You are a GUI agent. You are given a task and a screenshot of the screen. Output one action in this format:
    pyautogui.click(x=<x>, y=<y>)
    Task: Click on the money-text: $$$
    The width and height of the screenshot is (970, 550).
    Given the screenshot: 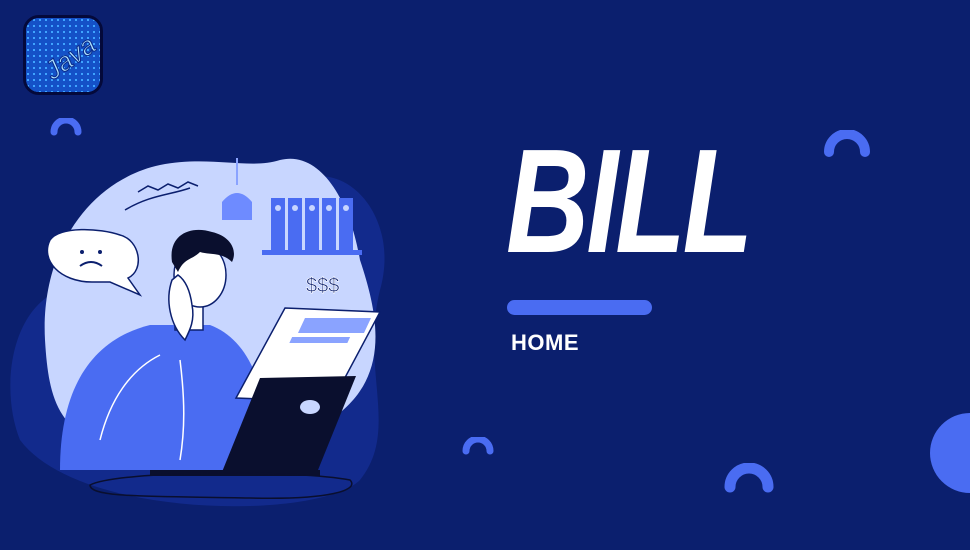 What is the action you would take?
    pyautogui.click(x=322, y=286)
    